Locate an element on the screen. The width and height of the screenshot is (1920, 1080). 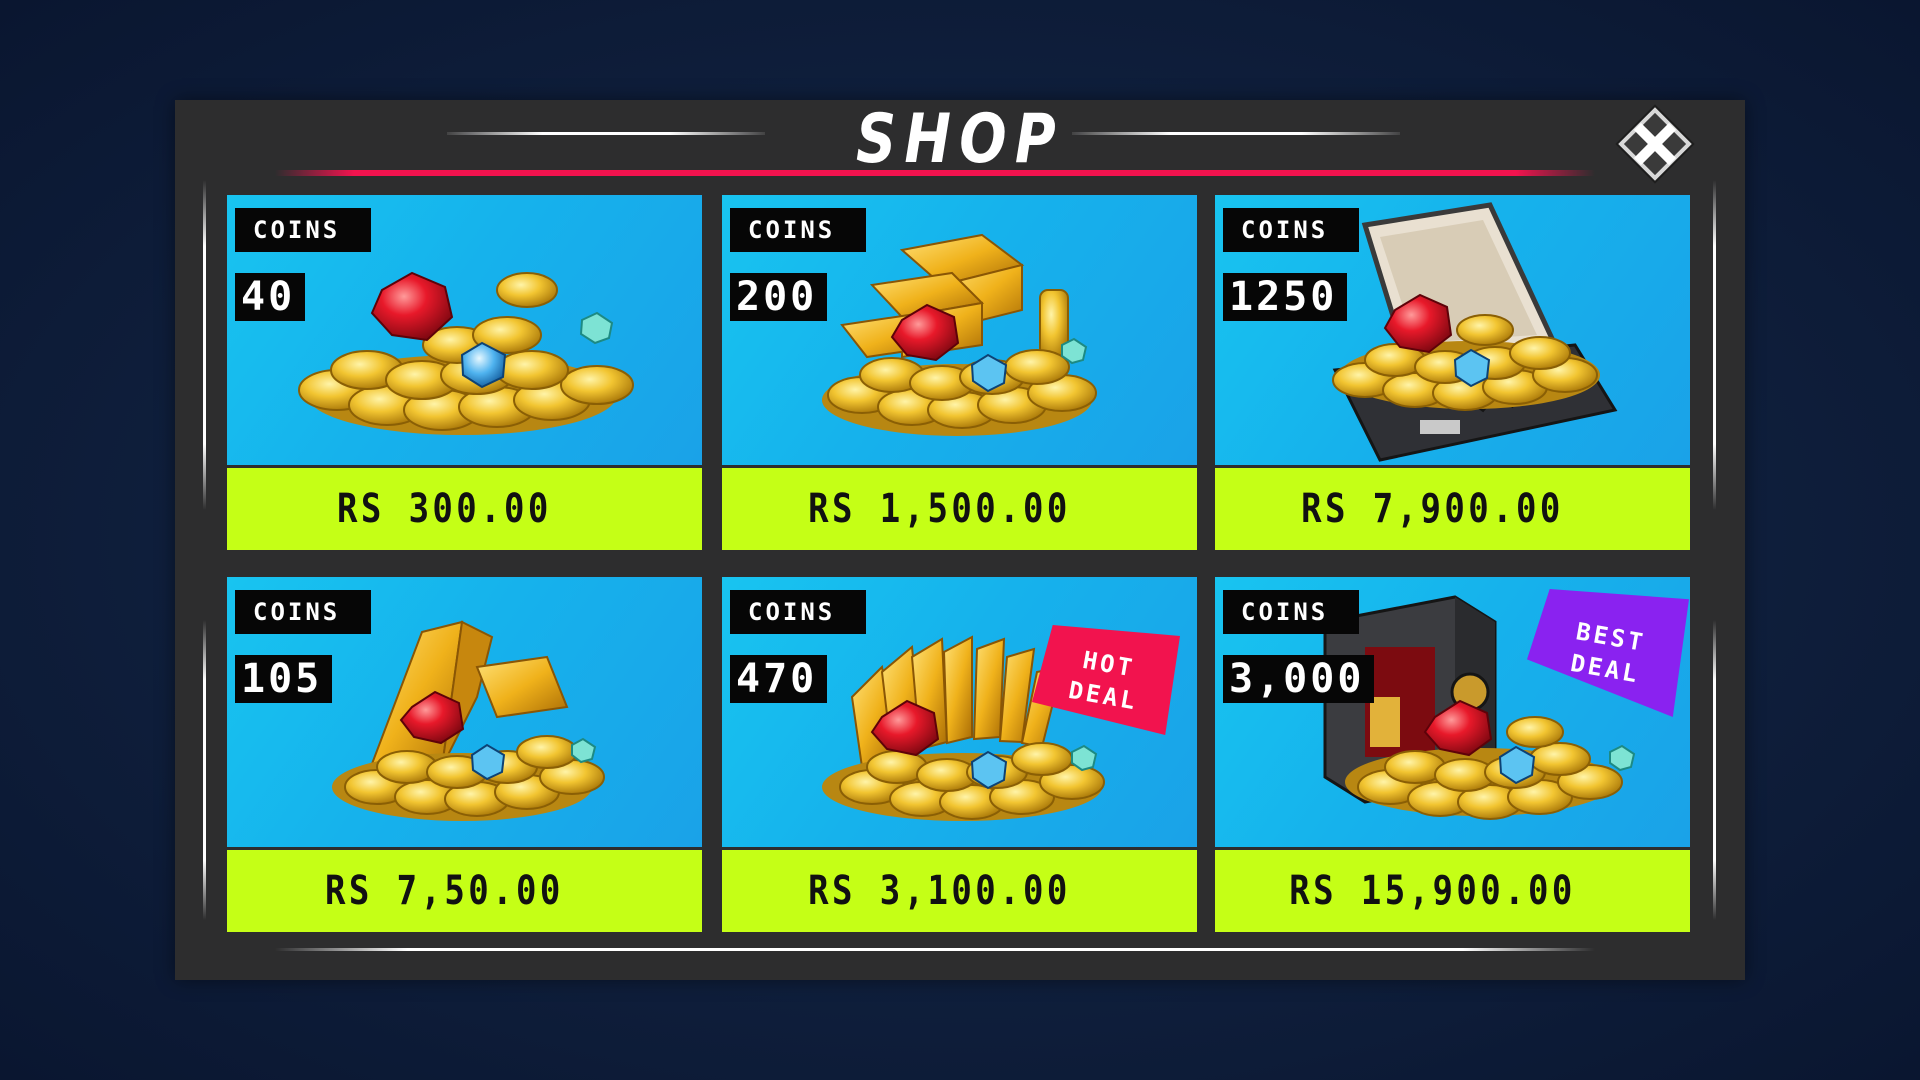
badge-label: HOT DEAL is located at coordinates (1103, 680).